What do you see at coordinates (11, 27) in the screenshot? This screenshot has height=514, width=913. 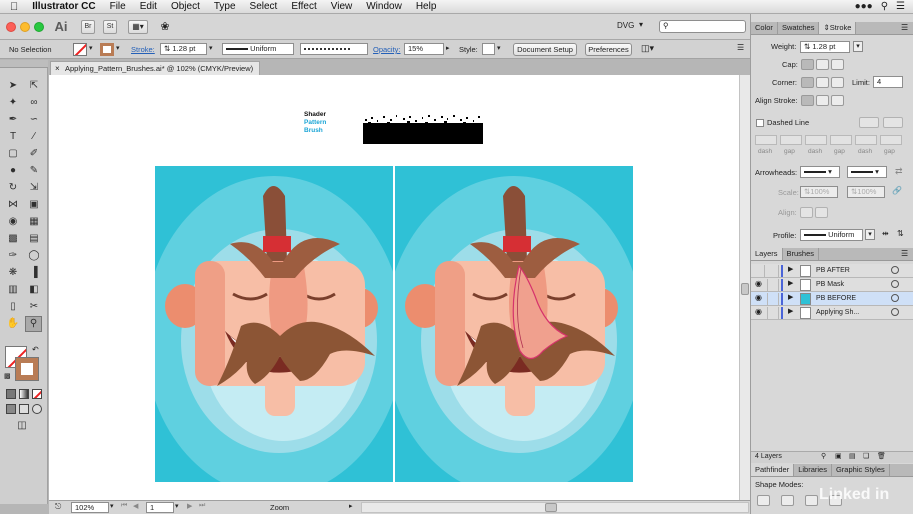 I see `close-window-button` at bounding box center [11, 27].